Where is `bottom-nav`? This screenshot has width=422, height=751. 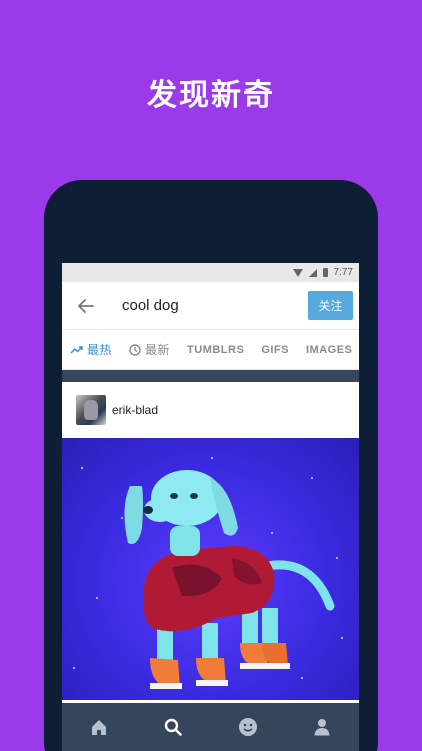 bottom-nav is located at coordinates (210, 727).